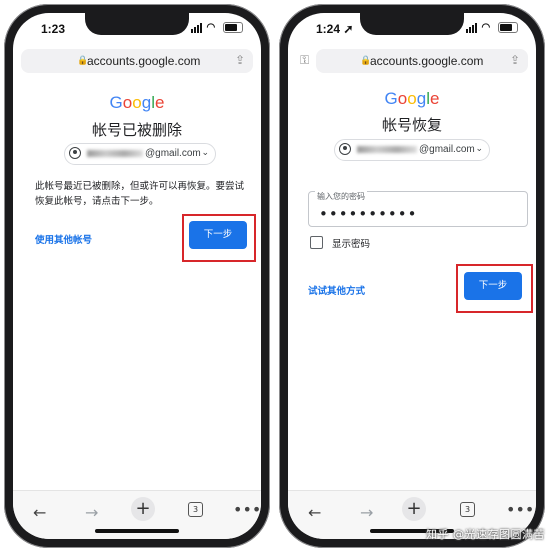 The height and width of the screenshot is (552, 553). Describe the element at coordinates (140, 194) in the screenshot. I see `deleted-message: 此帐号最近已被删除，但或许可以再恢复。要尝试恢复此帐号，请点击下一步。` at that location.